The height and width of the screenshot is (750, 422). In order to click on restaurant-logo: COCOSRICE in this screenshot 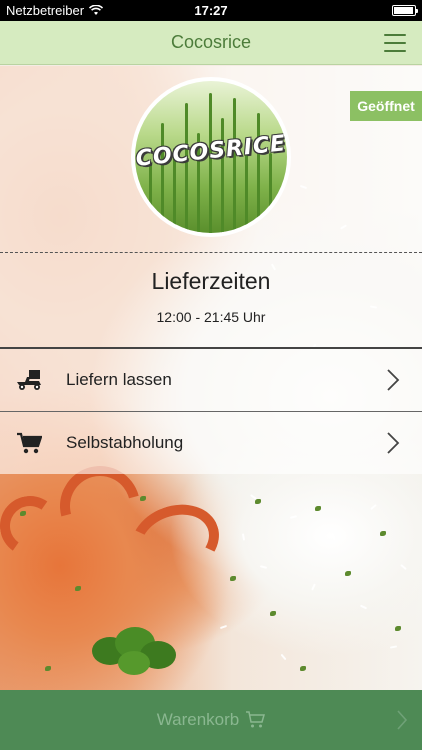, I will do `click(211, 157)`.